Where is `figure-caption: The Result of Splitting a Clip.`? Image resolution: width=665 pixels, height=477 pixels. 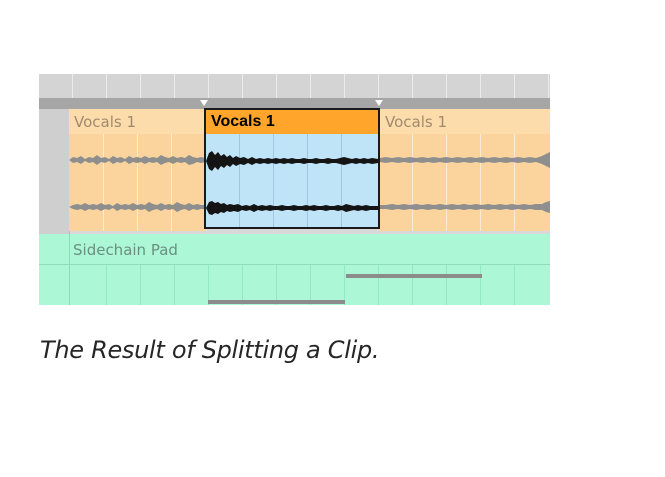 figure-caption: The Result of Splitting a Clip. is located at coordinates (210, 350).